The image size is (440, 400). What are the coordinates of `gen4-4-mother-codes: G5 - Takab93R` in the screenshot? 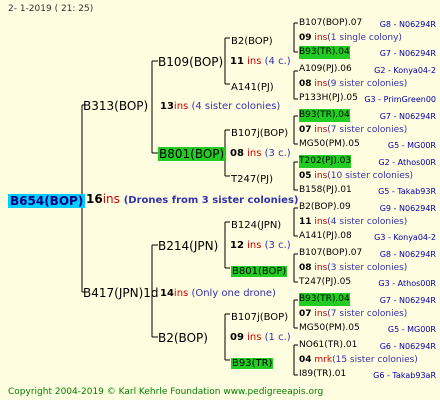 It's located at (407, 191).